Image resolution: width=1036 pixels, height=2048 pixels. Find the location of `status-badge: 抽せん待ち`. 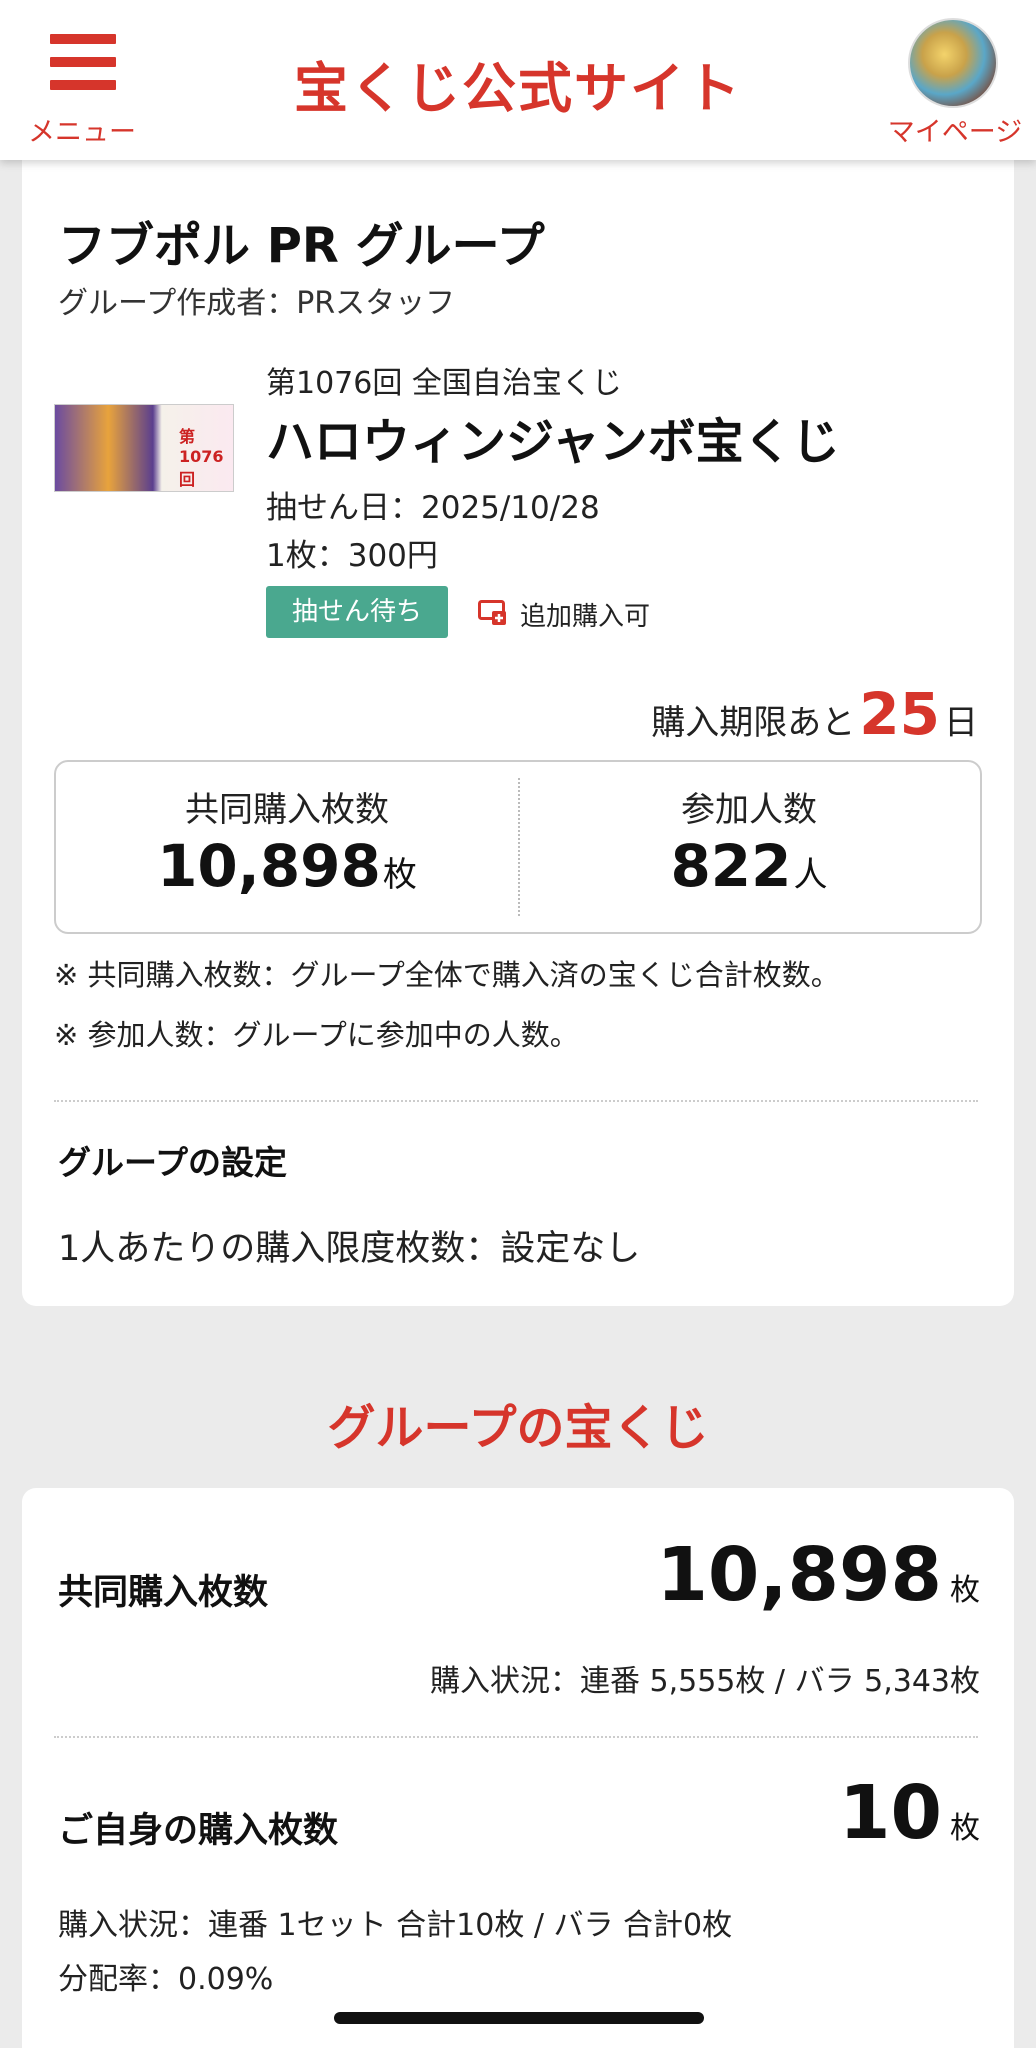

status-badge: 抽せん待ち is located at coordinates (357, 612).